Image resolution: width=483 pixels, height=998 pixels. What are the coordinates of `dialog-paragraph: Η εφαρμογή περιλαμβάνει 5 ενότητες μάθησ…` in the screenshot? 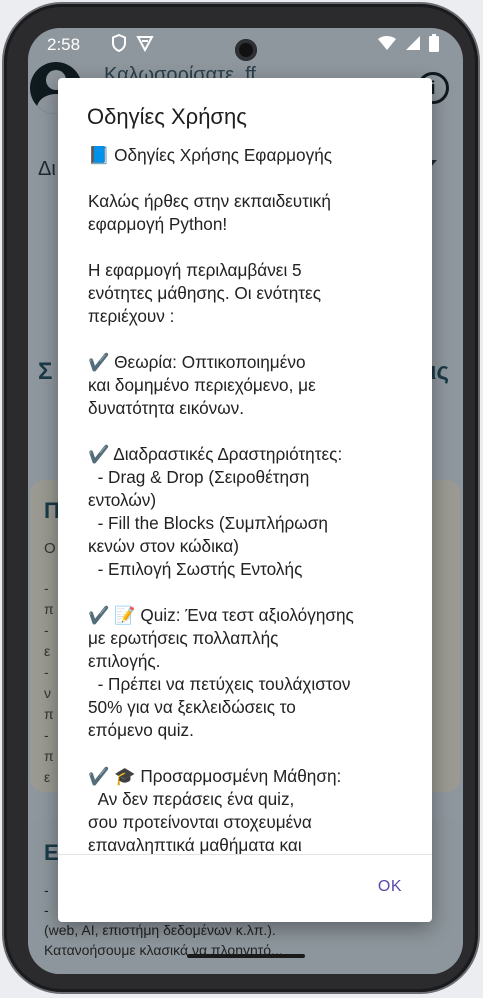 It's located at (205, 293).